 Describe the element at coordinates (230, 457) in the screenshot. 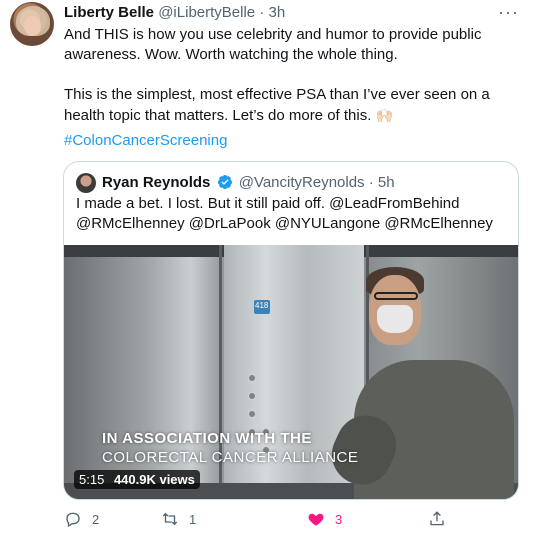

I see `video-caption-line-2: COLORECTAL CANCER ALLIANCE` at that location.